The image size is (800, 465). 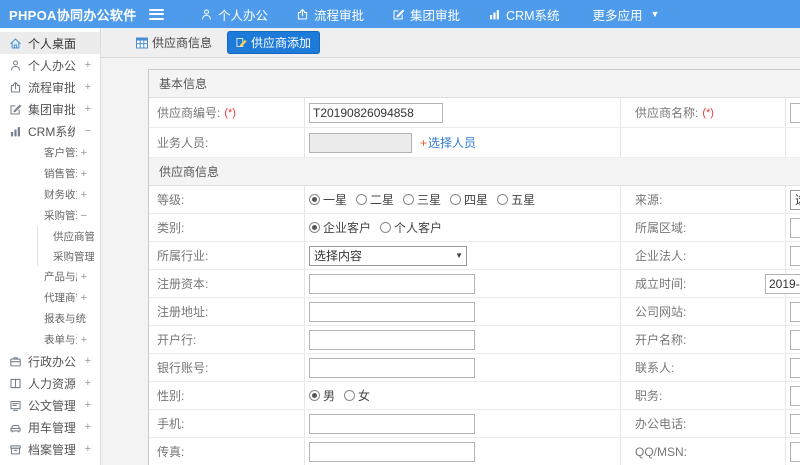 What do you see at coordinates (50, 194) in the screenshot?
I see `sidebar-item: 财务收支 +` at bounding box center [50, 194].